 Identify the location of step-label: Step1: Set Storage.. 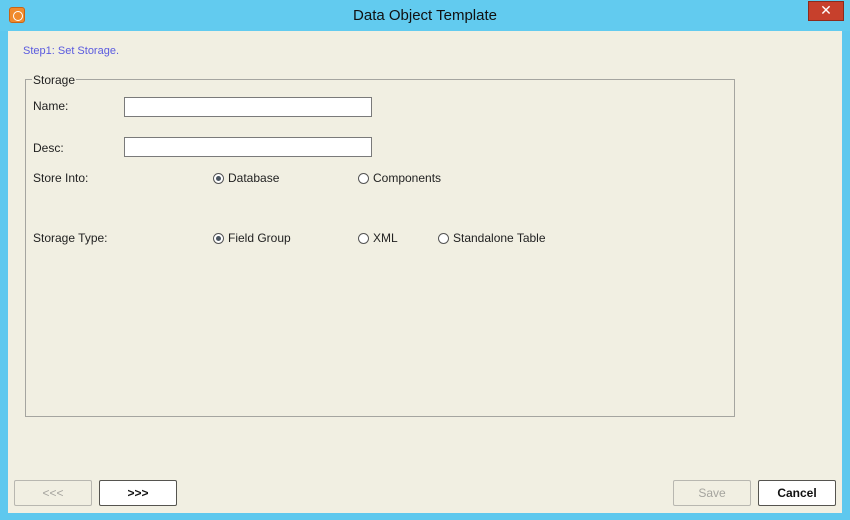
(71, 51).